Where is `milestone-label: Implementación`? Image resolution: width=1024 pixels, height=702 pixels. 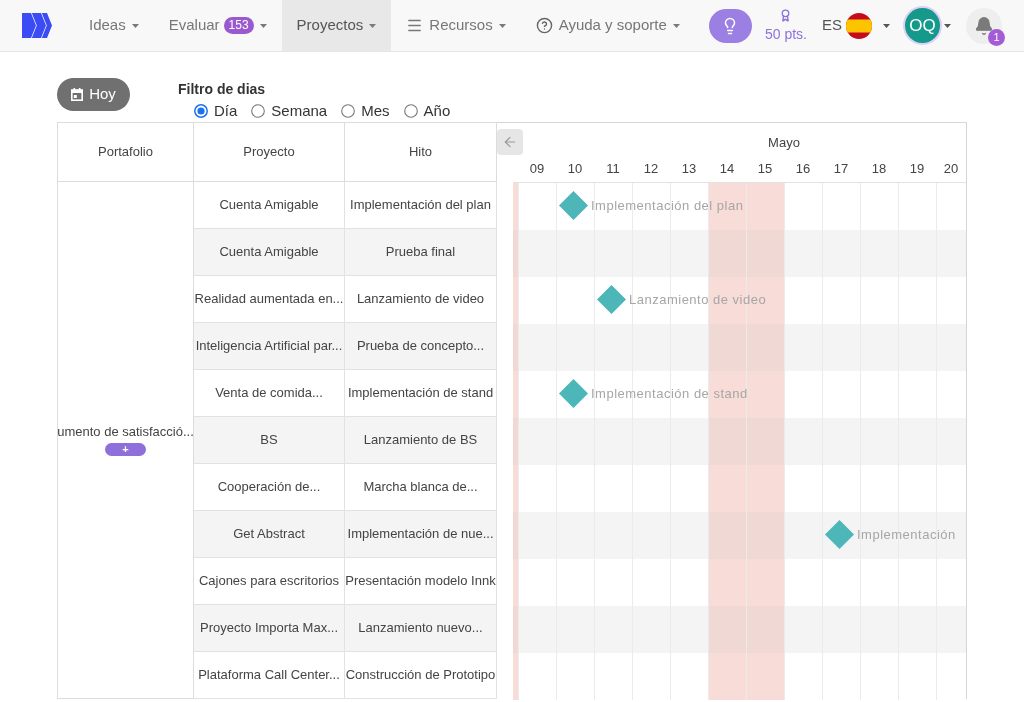
milestone-label: Implementación is located at coordinates (906, 534).